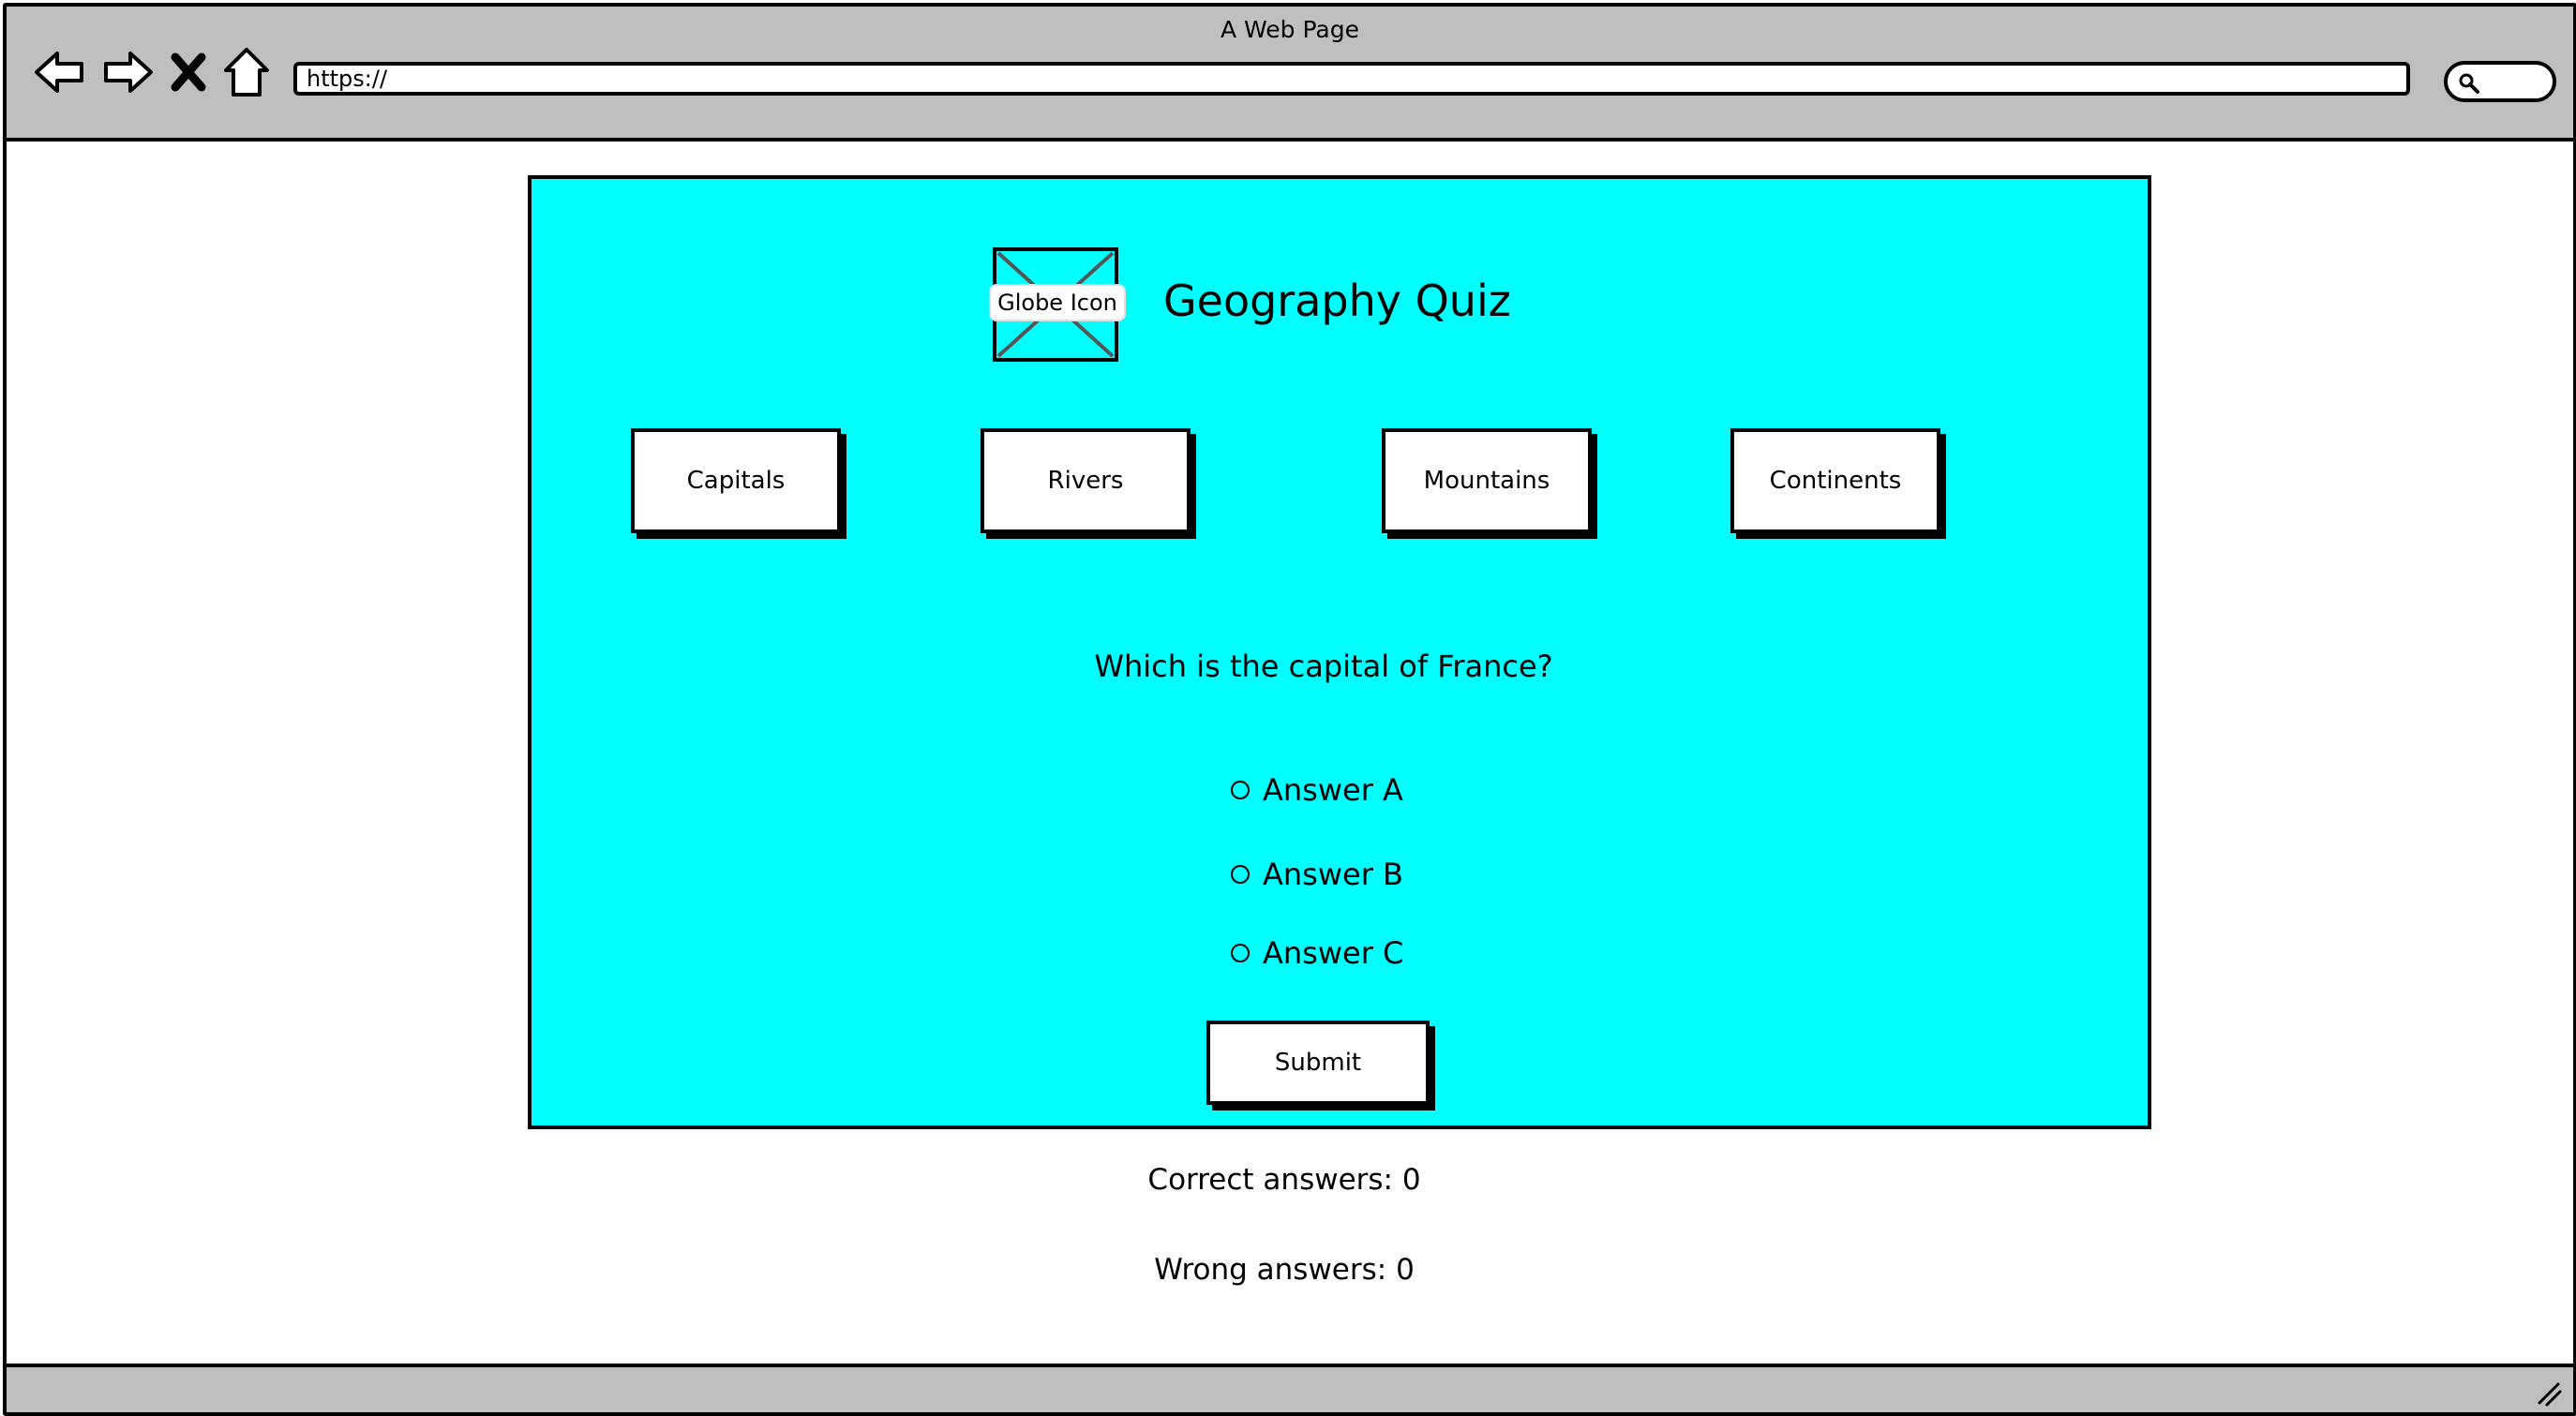 The width and height of the screenshot is (2576, 1416). What do you see at coordinates (1290, 29) in the screenshot?
I see `window-title: A Web Page` at bounding box center [1290, 29].